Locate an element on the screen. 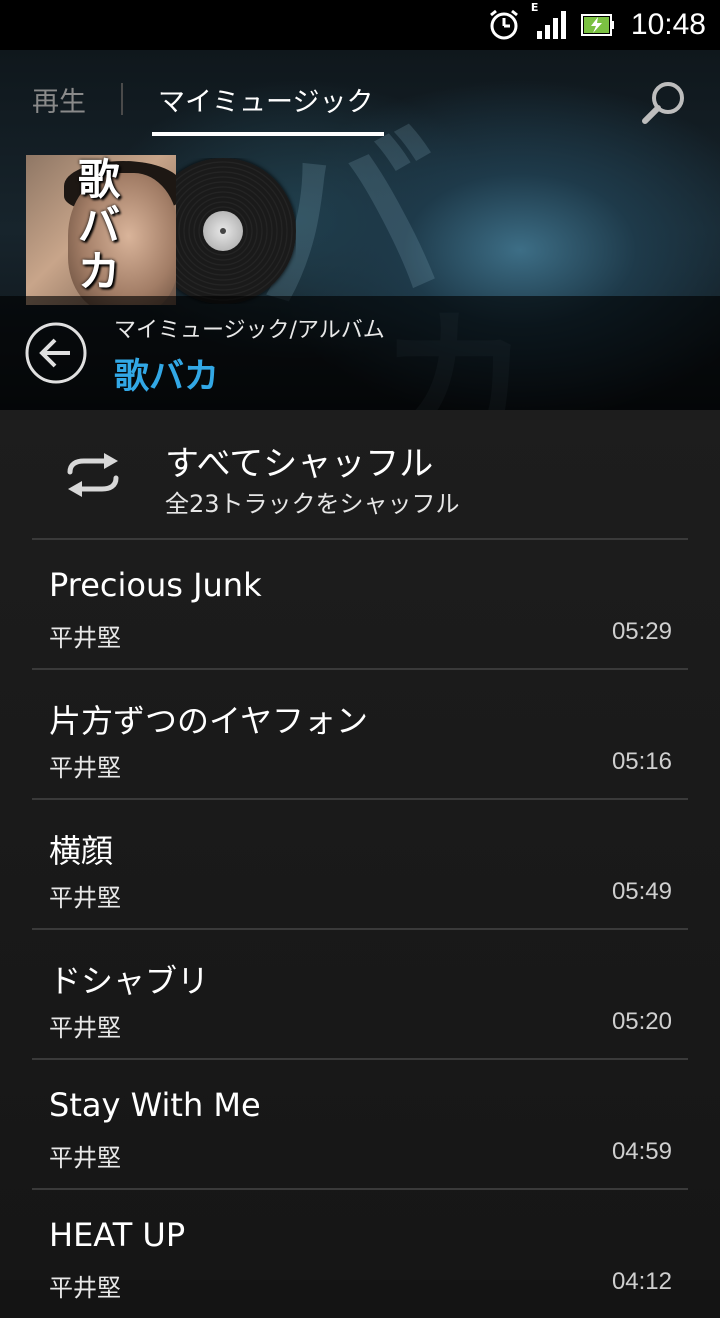 Image resolution: width=720 pixels, height=1318 pixels. active-tab-indicator is located at coordinates (268, 134).